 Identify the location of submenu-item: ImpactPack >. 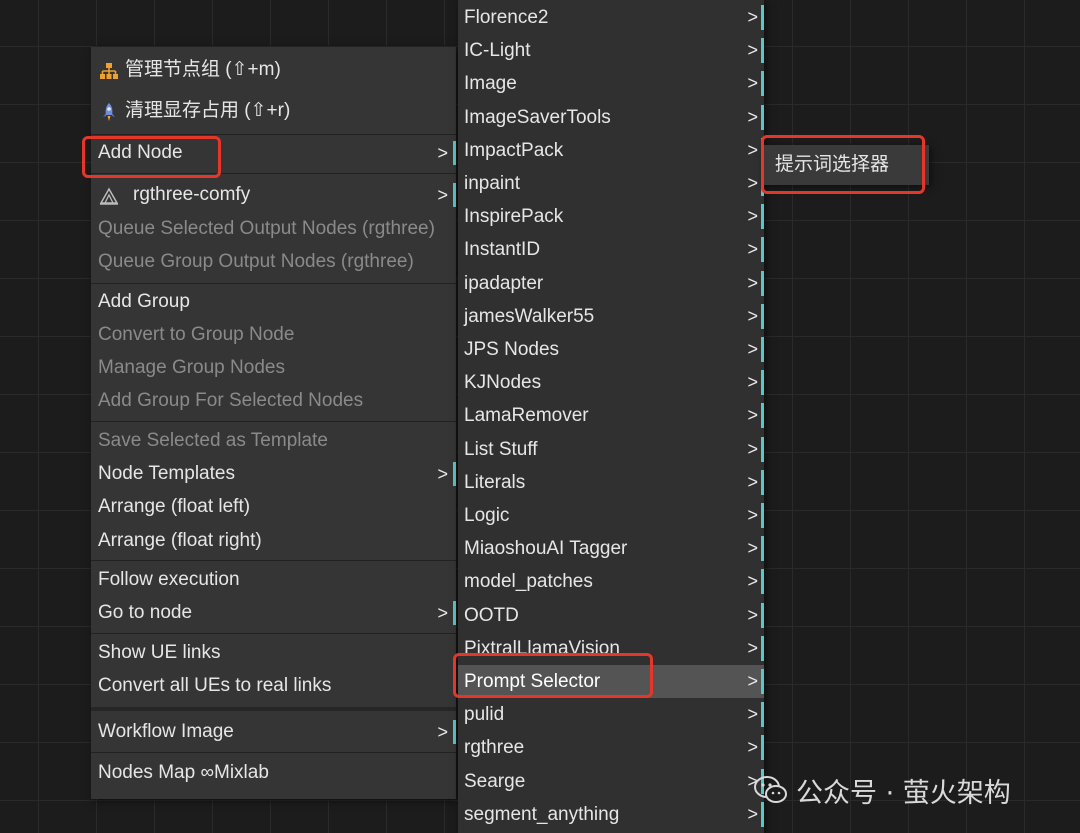
(611, 150).